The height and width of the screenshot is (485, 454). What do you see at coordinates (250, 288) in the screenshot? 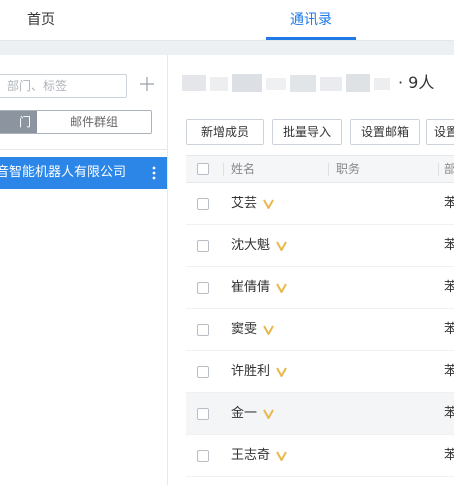
I see `member-name: 崔倩倩` at bounding box center [250, 288].